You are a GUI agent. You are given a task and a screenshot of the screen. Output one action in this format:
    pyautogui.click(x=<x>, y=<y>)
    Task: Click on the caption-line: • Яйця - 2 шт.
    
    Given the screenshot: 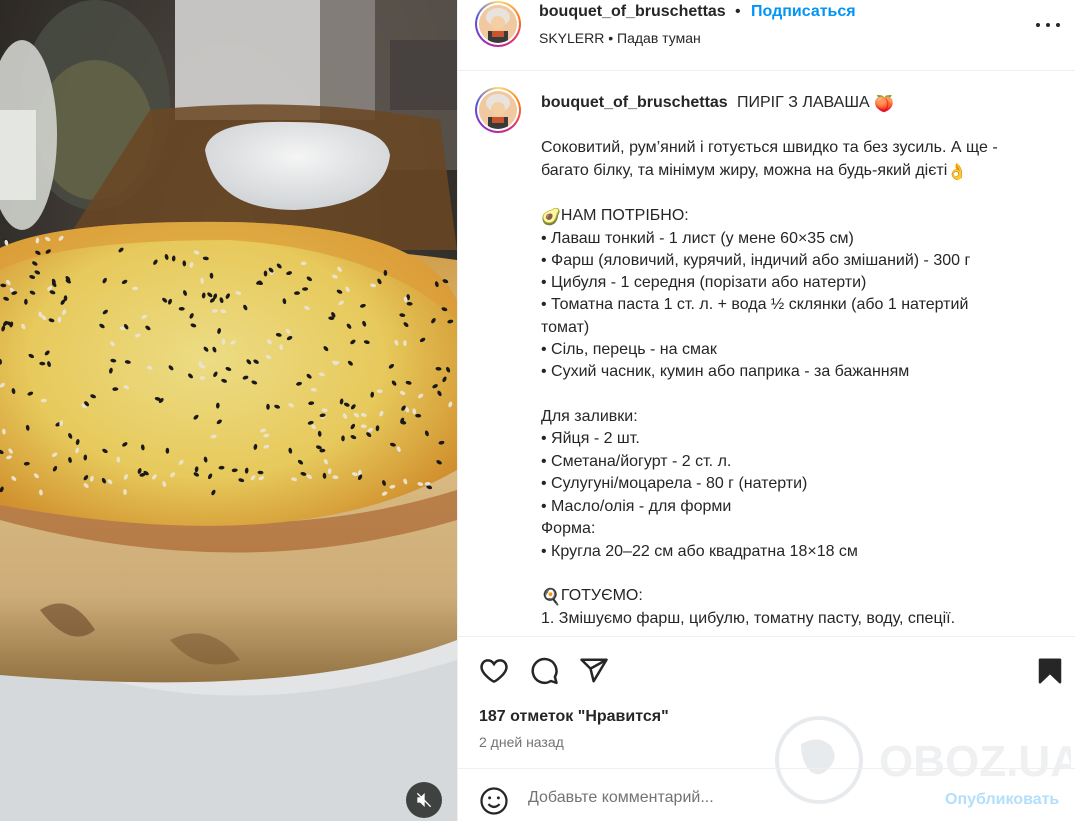 What is the action you would take?
    pyautogui.click(x=590, y=438)
    